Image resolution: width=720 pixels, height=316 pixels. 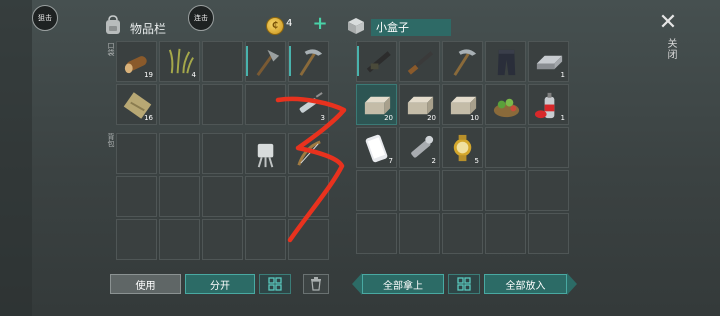 What do you see at coordinates (148, 75) in the screenshot?
I see `item-quantity: 19` at bounding box center [148, 75].